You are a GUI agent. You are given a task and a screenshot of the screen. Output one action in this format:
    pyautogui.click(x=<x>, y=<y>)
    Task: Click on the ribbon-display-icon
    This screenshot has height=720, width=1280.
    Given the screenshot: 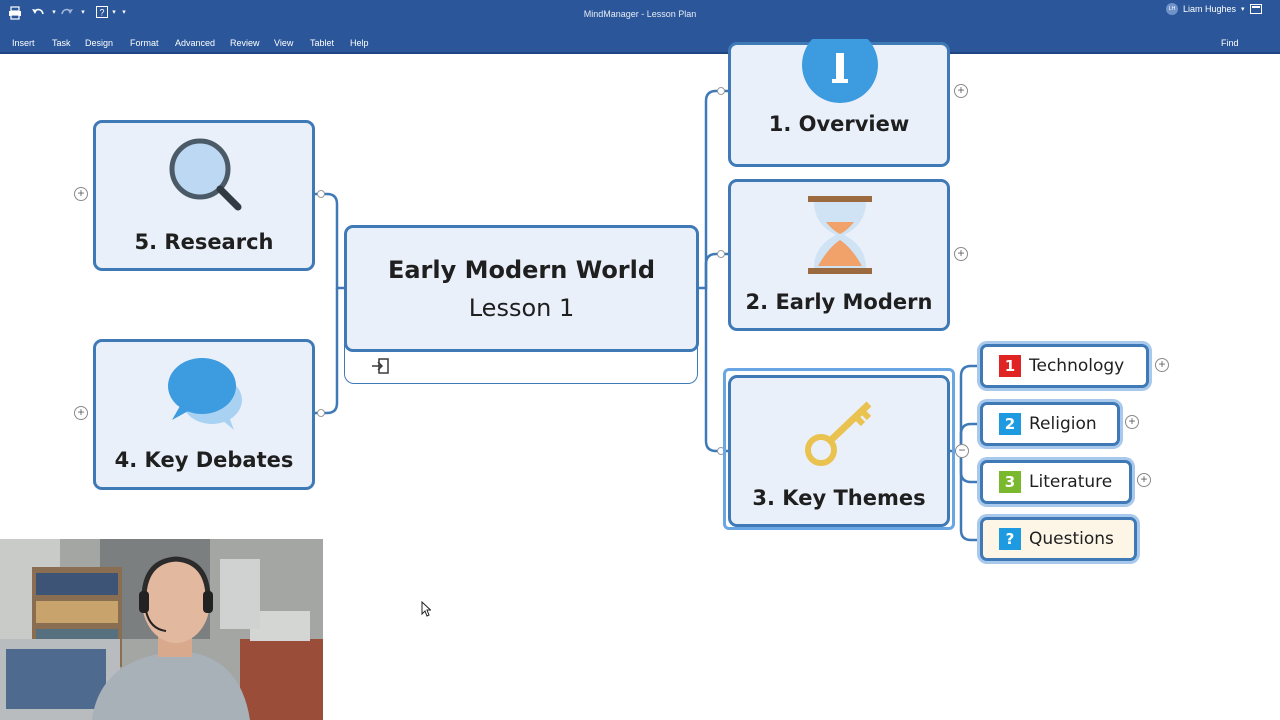 What is the action you would take?
    pyautogui.click(x=1256, y=10)
    